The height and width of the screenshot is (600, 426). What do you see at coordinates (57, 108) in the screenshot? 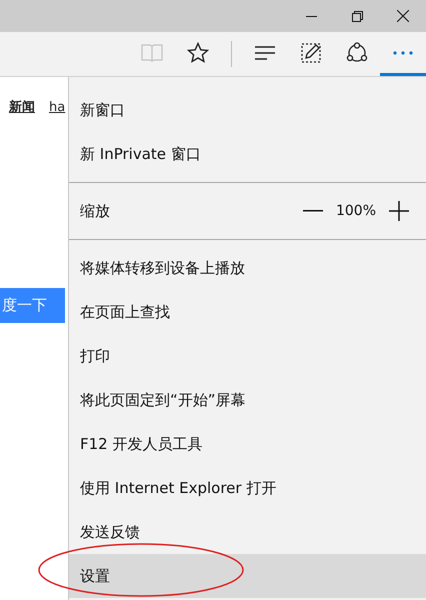
I see `page-link: ha` at bounding box center [57, 108].